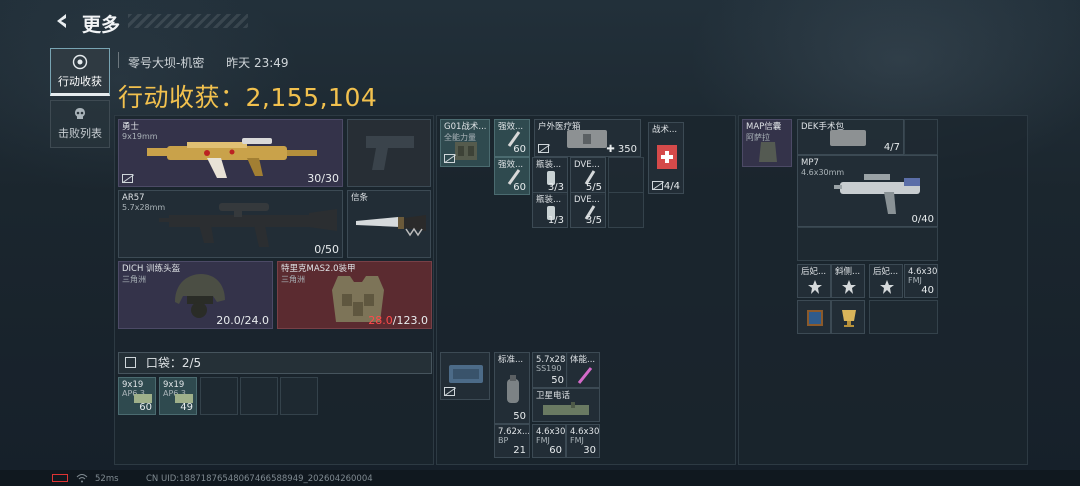 Image resolution: width=1080 pixels, height=486 pixels. I want to click on helmet-slot: DICH 训练头盔 三角洲 20.0/24.0, so click(195, 295).